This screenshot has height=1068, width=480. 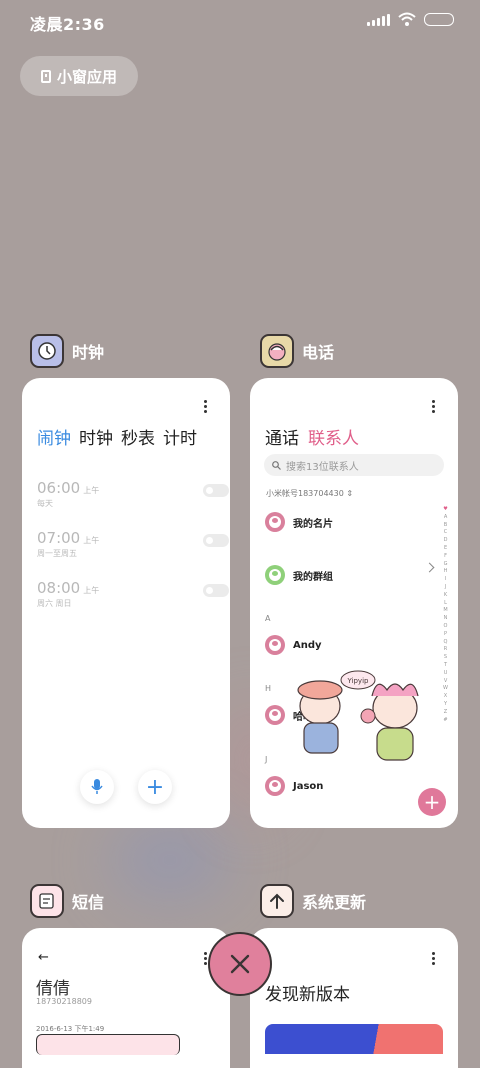 I want to click on my-groups-label: 我的群组, so click(x=313, y=577).